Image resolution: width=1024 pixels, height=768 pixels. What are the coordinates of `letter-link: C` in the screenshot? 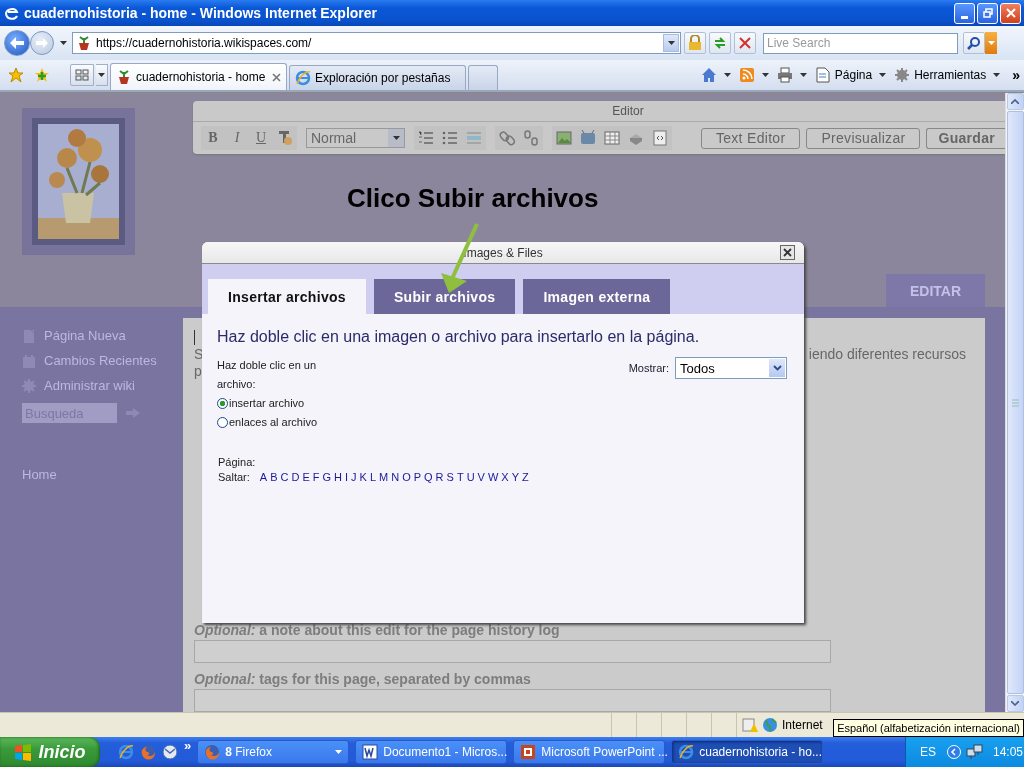 It's located at (284, 477).